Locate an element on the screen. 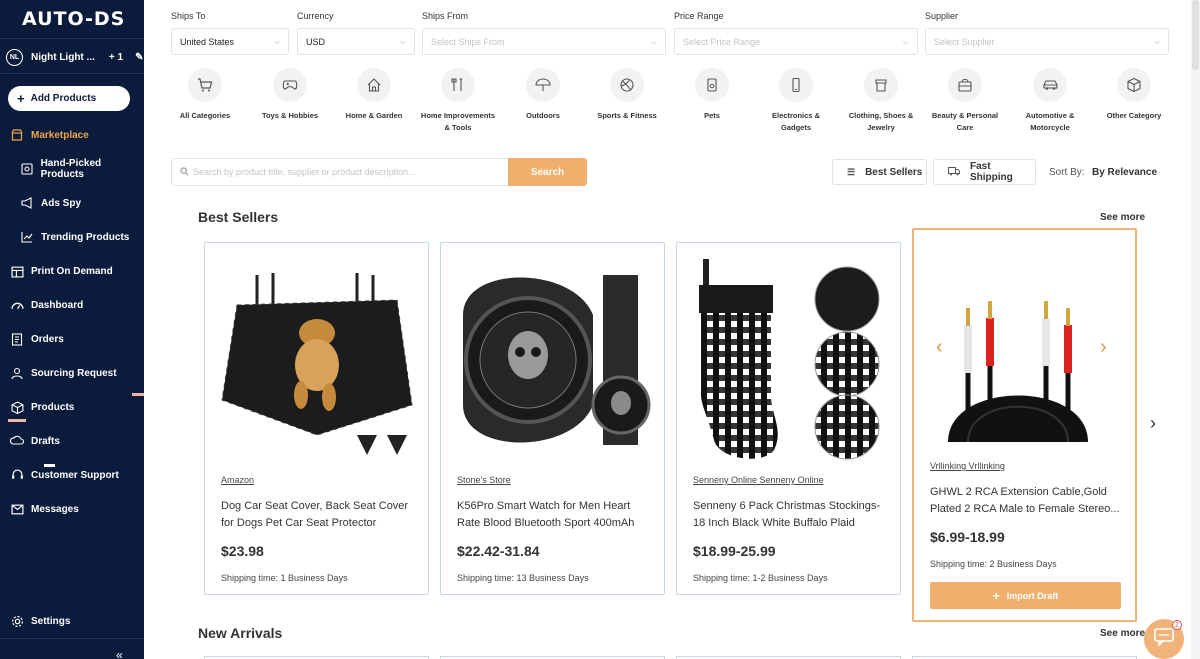 This screenshot has width=1200, height=659. carousel-prev-icon: ‹ is located at coordinates (939, 347).